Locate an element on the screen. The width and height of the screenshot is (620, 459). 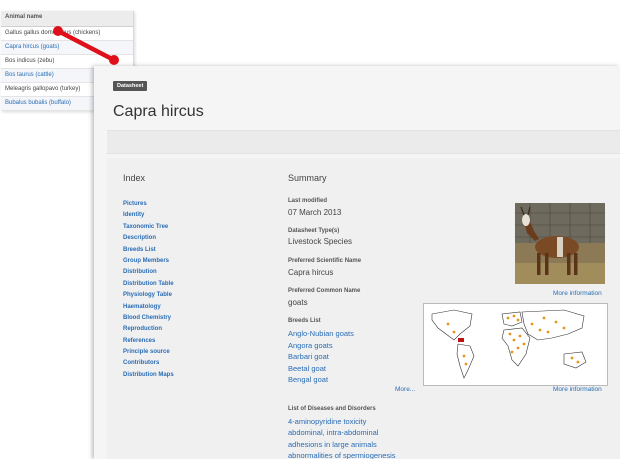
index-link-breeds-list: Breeds List is located at coordinates (148, 250).